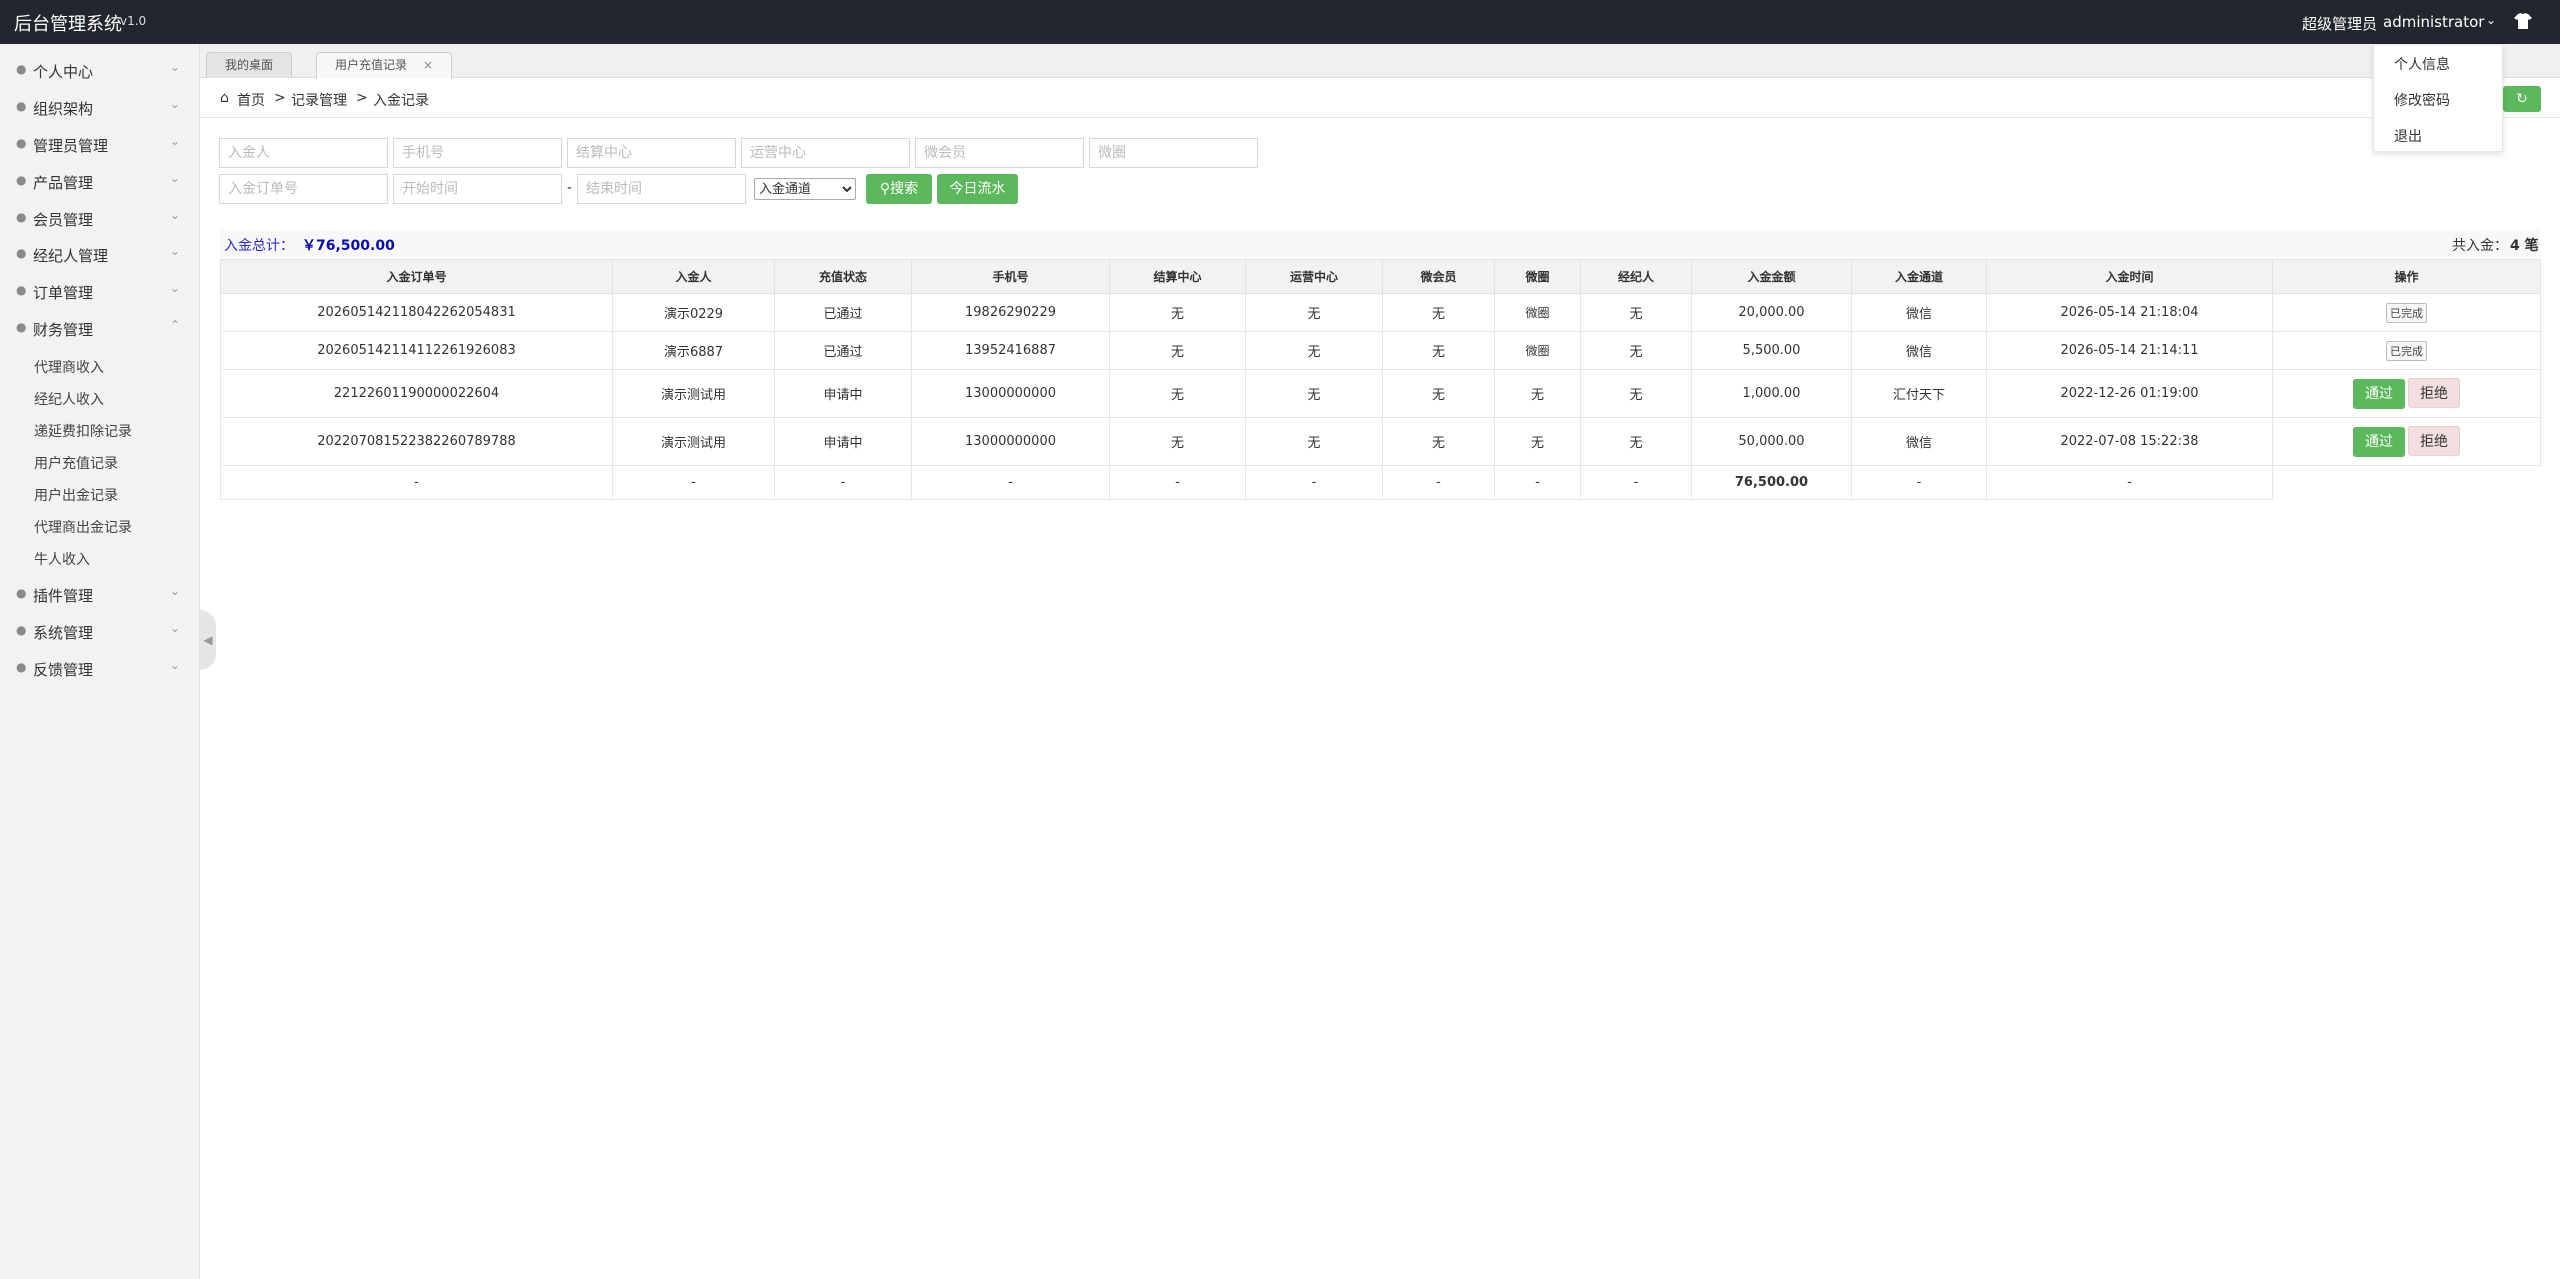 The image size is (2560, 1279). What do you see at coordinates (2422, 64) in the screenshot?
I see `menu-item-profile: 个人信息` at bounding box center [2422, 64].